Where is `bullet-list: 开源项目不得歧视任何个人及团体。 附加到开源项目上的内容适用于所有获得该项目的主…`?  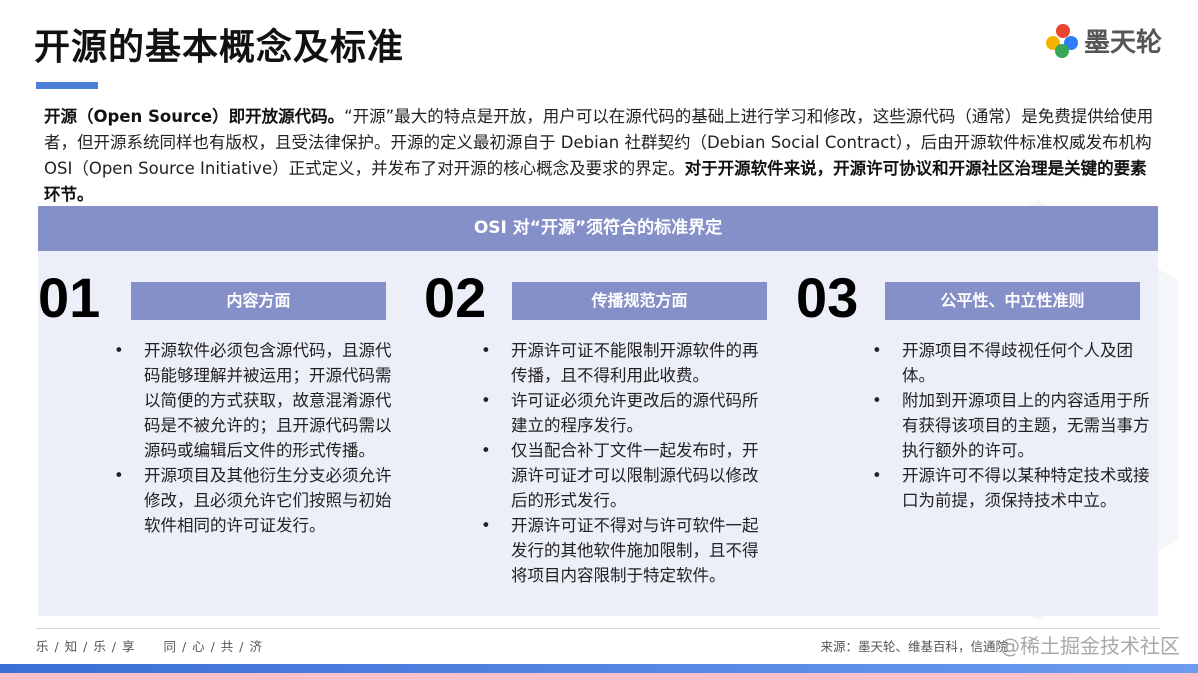
bullet-list: 开源项目不得歧视任何个人及团体。 附加到开源项目上的内容适用于所有获得该项目的主… is located at coordinates (1012, 425).